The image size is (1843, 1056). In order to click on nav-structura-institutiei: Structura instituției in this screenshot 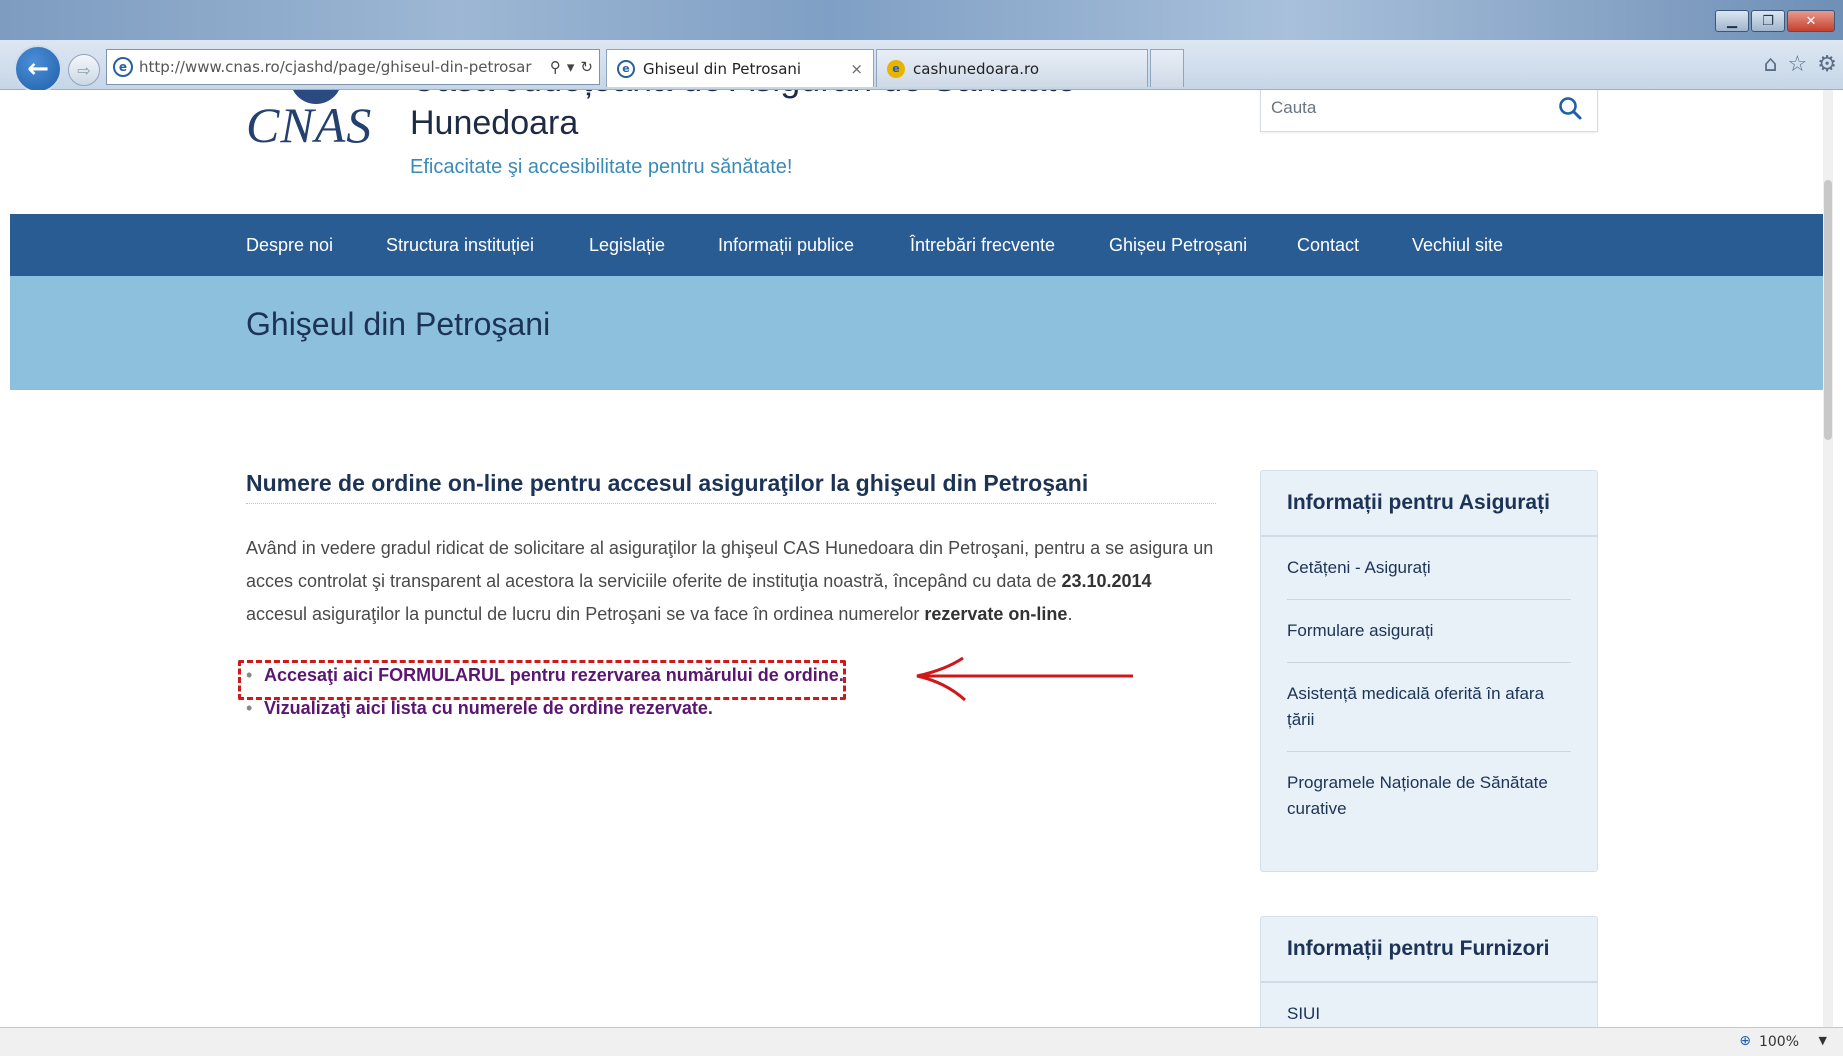, I will do `click(460, 245)`.